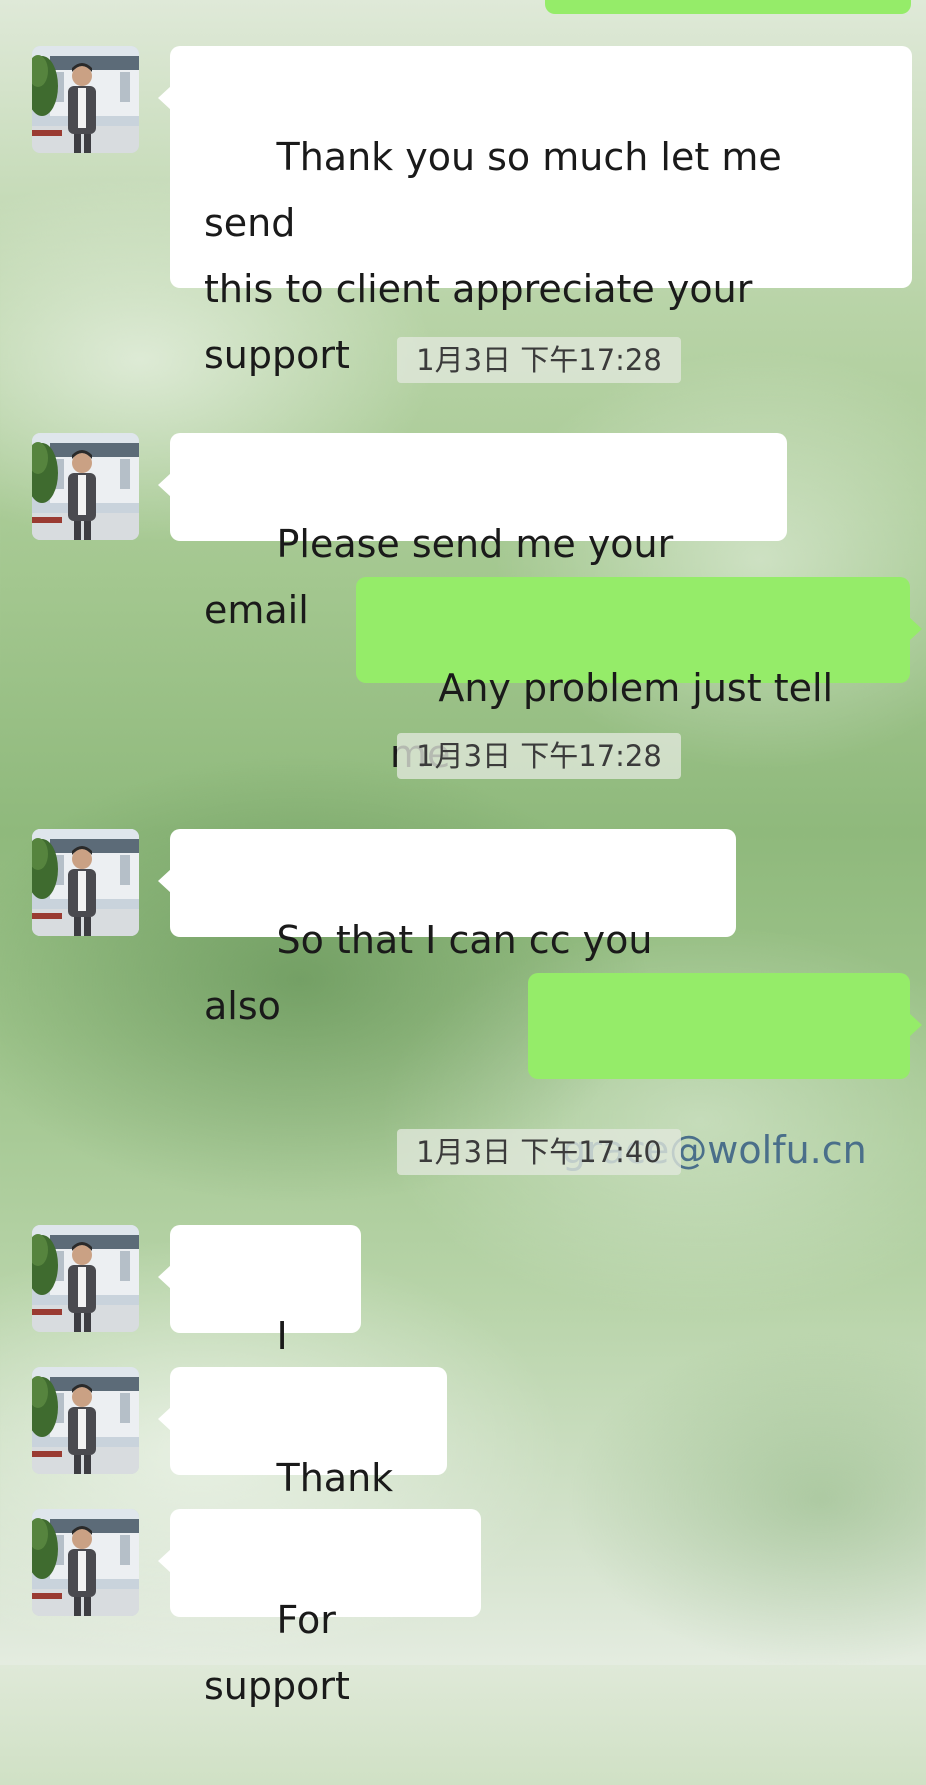 The height and width of the screenshot is (1785, 926). What do you see at coordinates (277, 1653) in the screenshot?
I see `message-text: For support` at bounding box center [277, 1653].